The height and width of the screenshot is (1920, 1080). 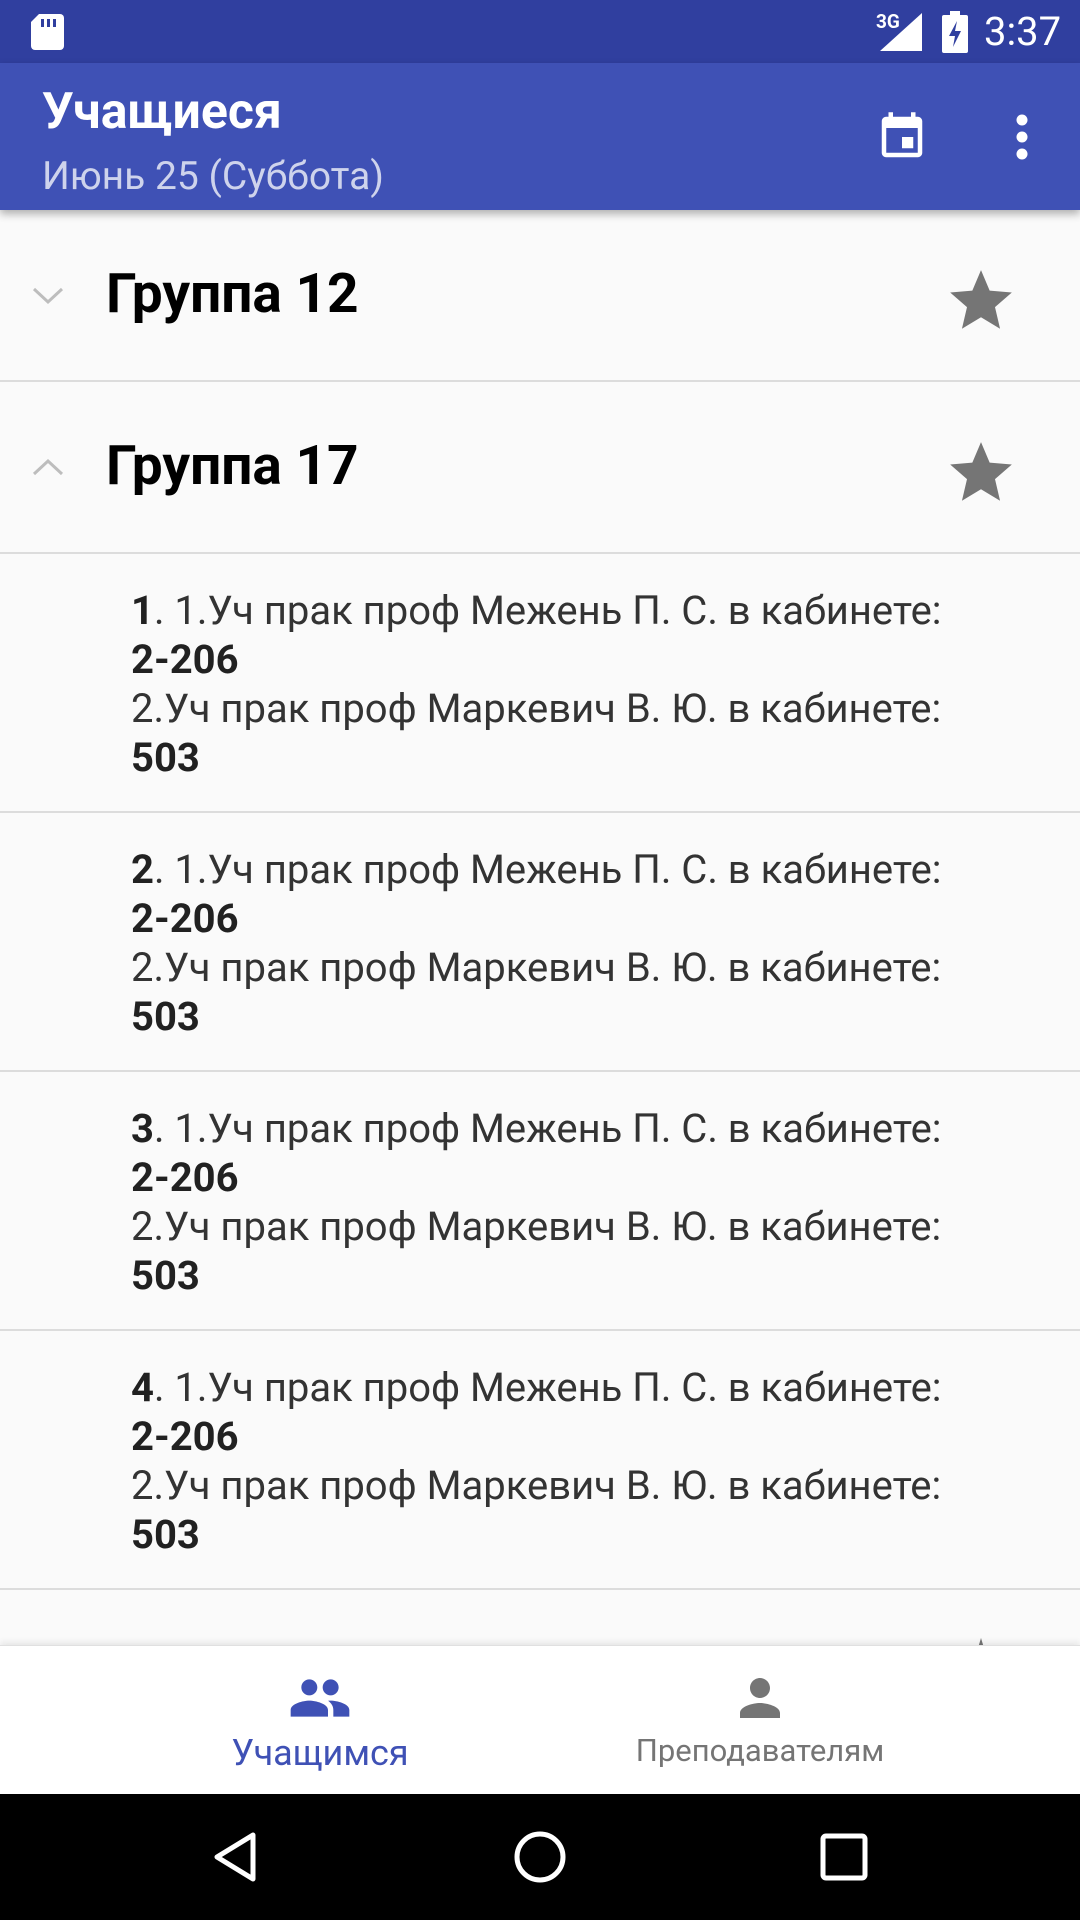 I want to click on group-header-12: Группа 12, so click(x=540, y=296).